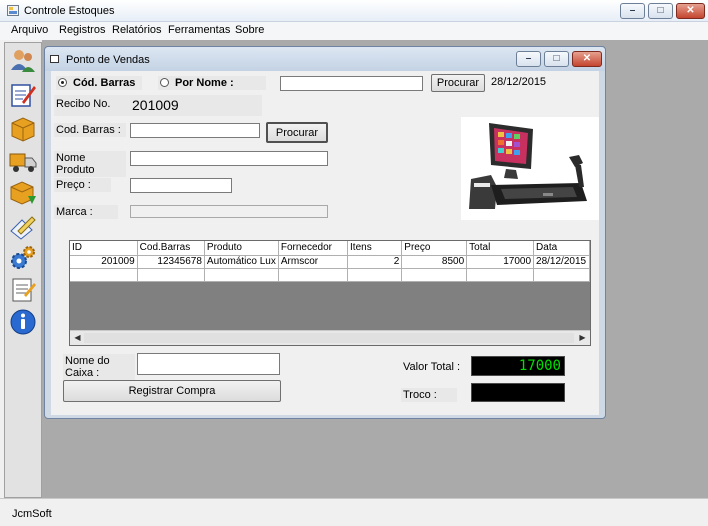 Image resolution: width=708 pixels, height=526 pixels. I want to click on date-label: 28/12/2015, so click(519, 82).